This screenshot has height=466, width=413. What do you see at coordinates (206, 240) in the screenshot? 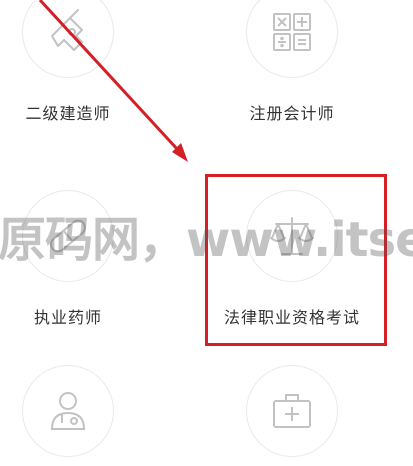
I see `watermark-text: 原码网，www.itsear.` at bounding box center [206, 240].